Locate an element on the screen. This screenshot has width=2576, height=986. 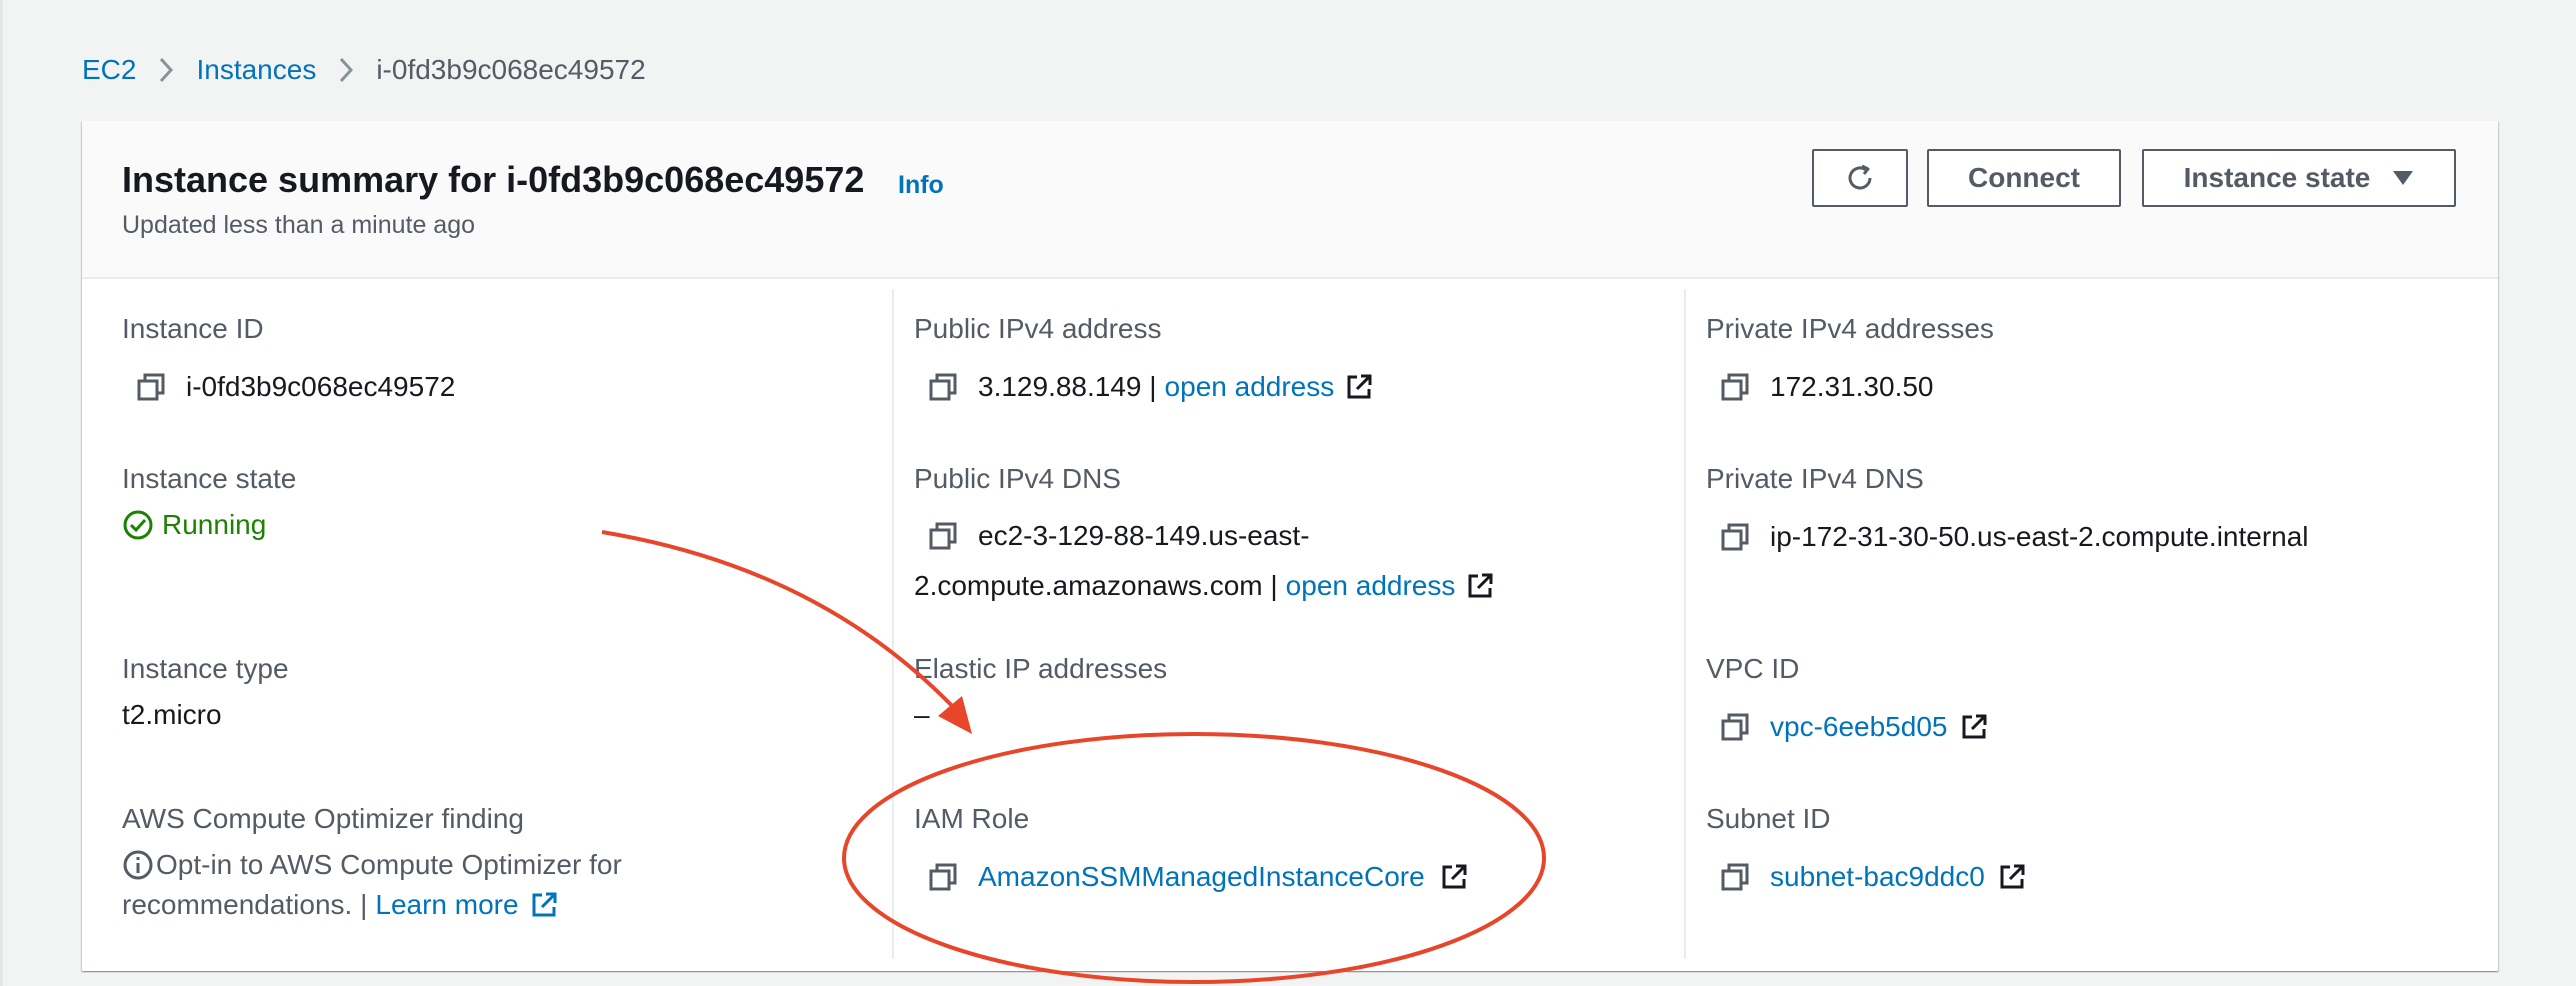
optimizer-line-1: Opt-in to AWS Compute Optimizer for is located at coordinates (389, 864).